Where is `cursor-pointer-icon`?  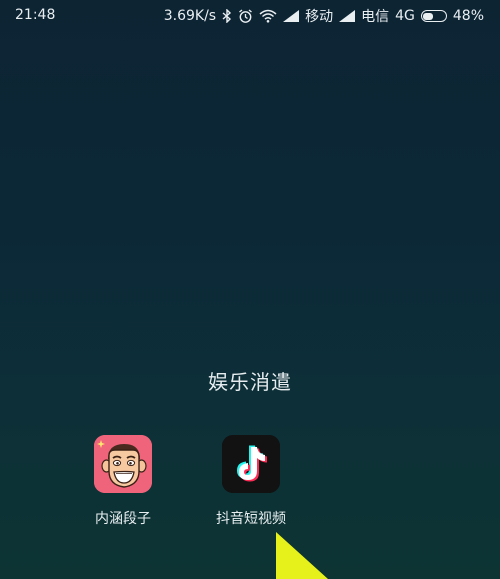 cursor-pointer-icon is located at coordinates (302, 555).